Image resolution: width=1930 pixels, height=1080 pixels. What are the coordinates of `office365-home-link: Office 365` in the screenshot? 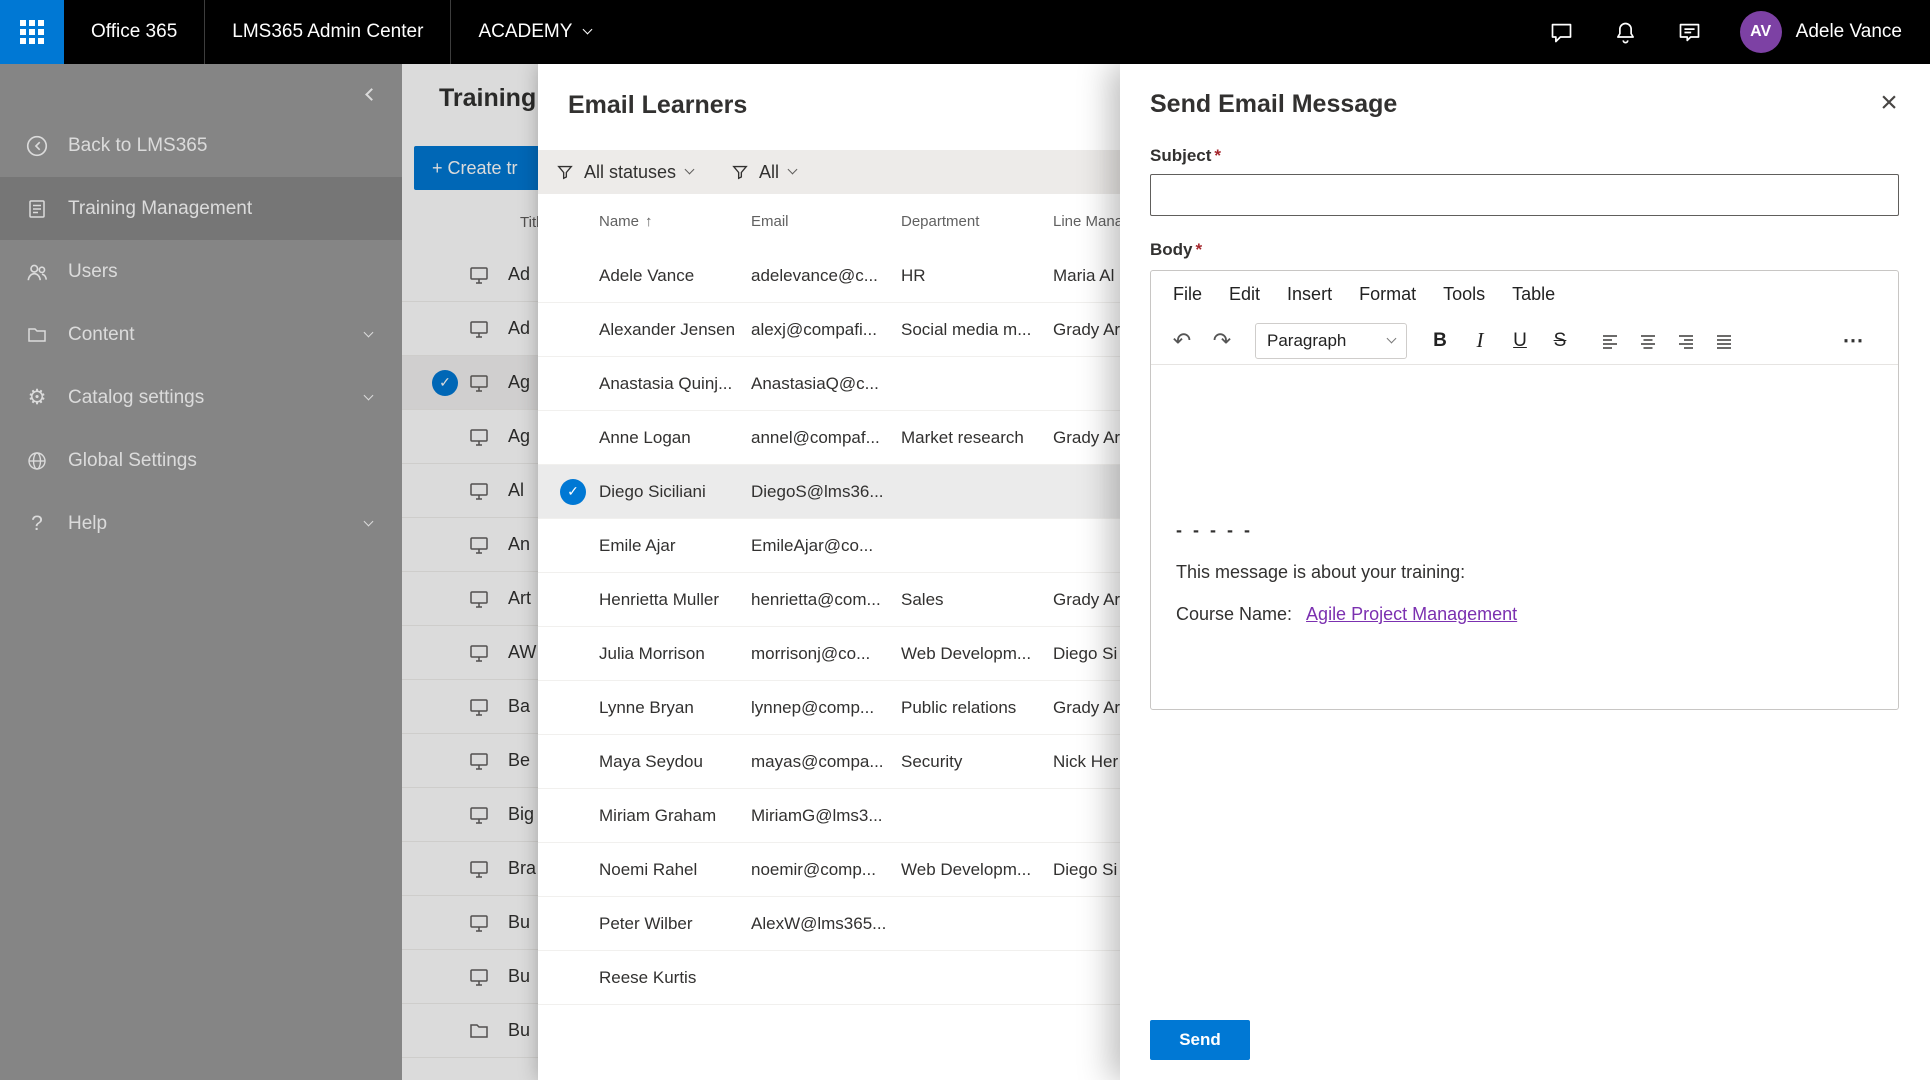 It's located at (134, 32).